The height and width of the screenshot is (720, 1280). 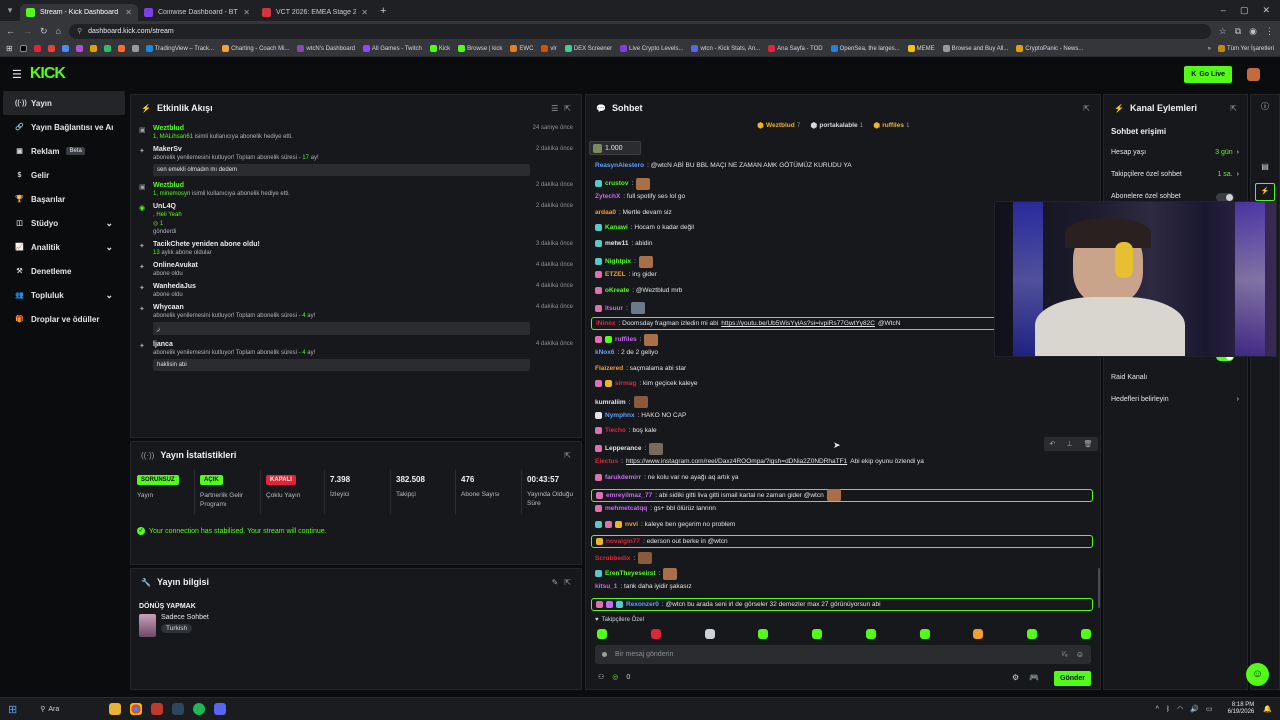 What do you see at coordinates (625, 383) in the screenshot?
I see `chat-username: sirmag` at bounding box center [625, 383].